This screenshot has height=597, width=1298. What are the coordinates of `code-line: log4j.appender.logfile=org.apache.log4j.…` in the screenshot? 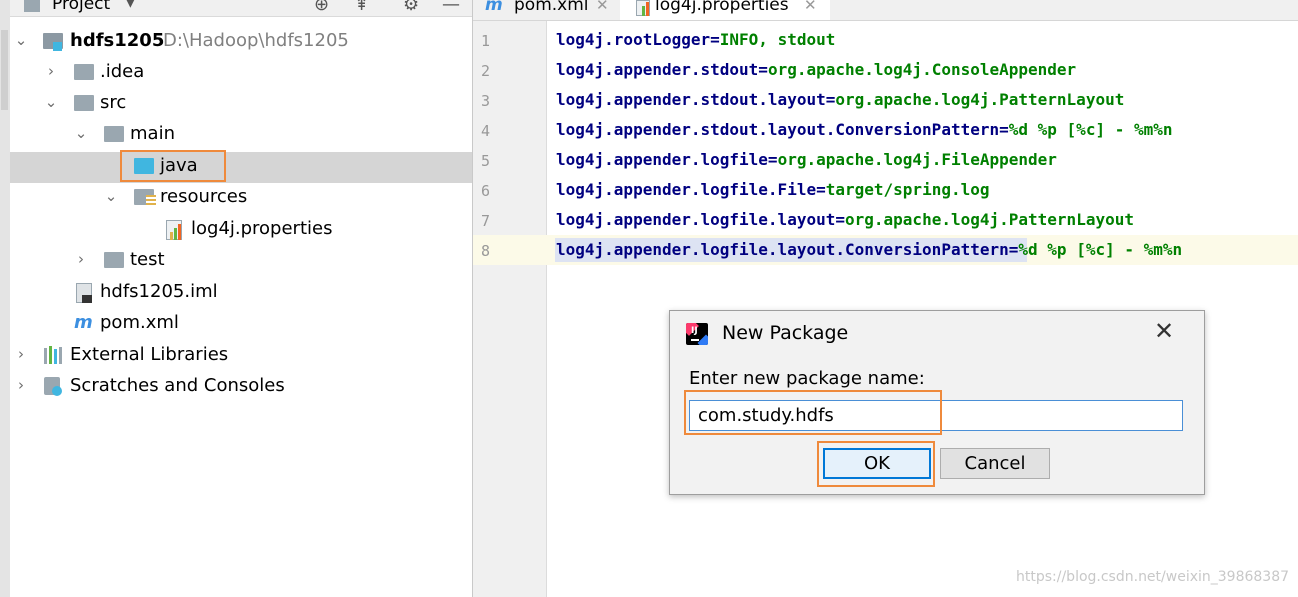 It's located at (806, 159).